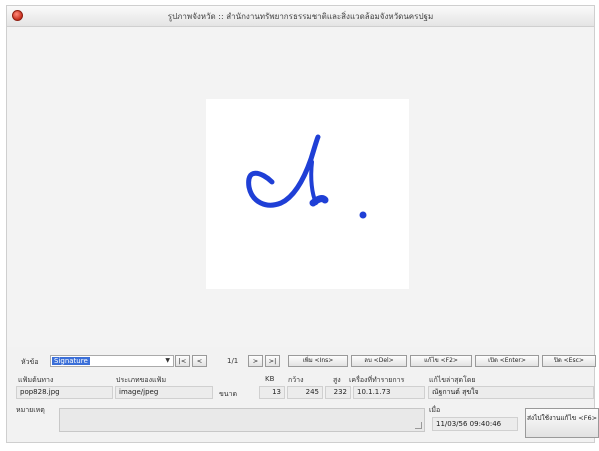  I want to click on image-preview, so click(307, 194).